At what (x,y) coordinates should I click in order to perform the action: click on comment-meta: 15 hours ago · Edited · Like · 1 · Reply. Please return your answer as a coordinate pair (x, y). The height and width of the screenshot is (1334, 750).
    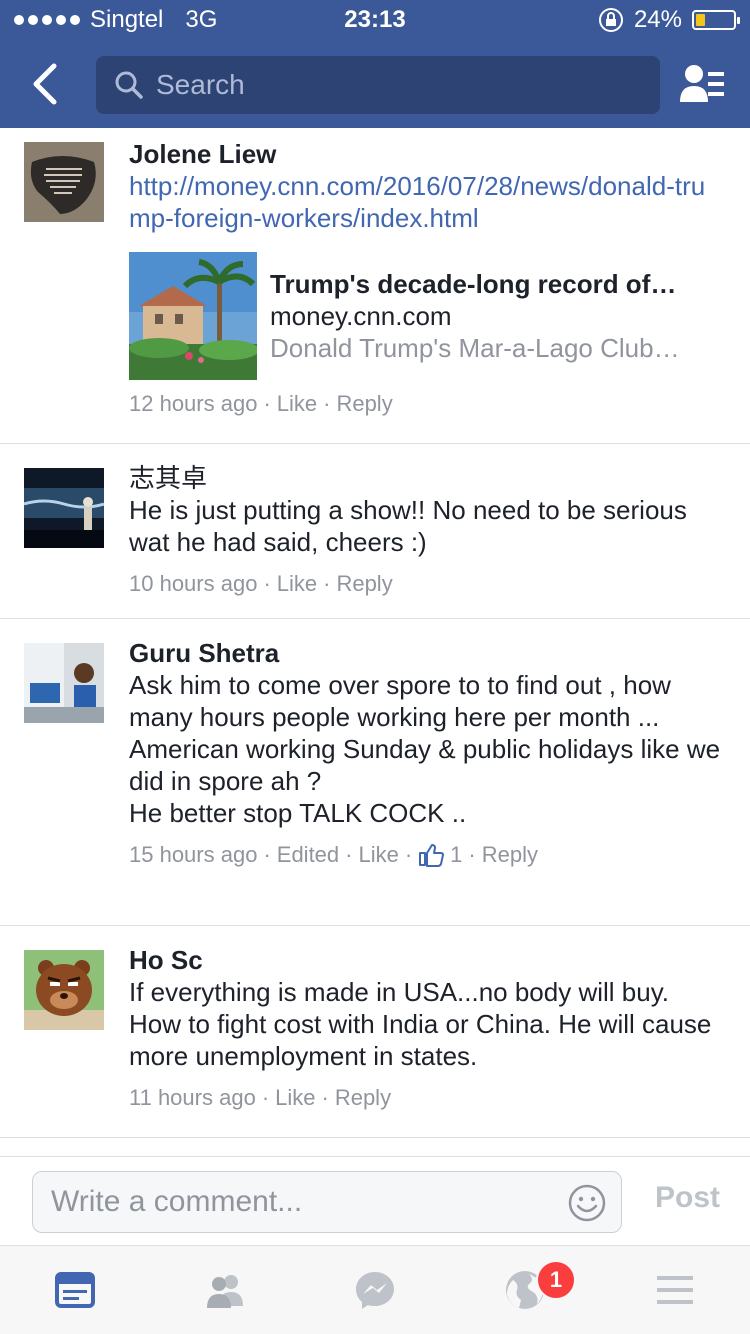
    Looking at the image, I should click on (333, 855).